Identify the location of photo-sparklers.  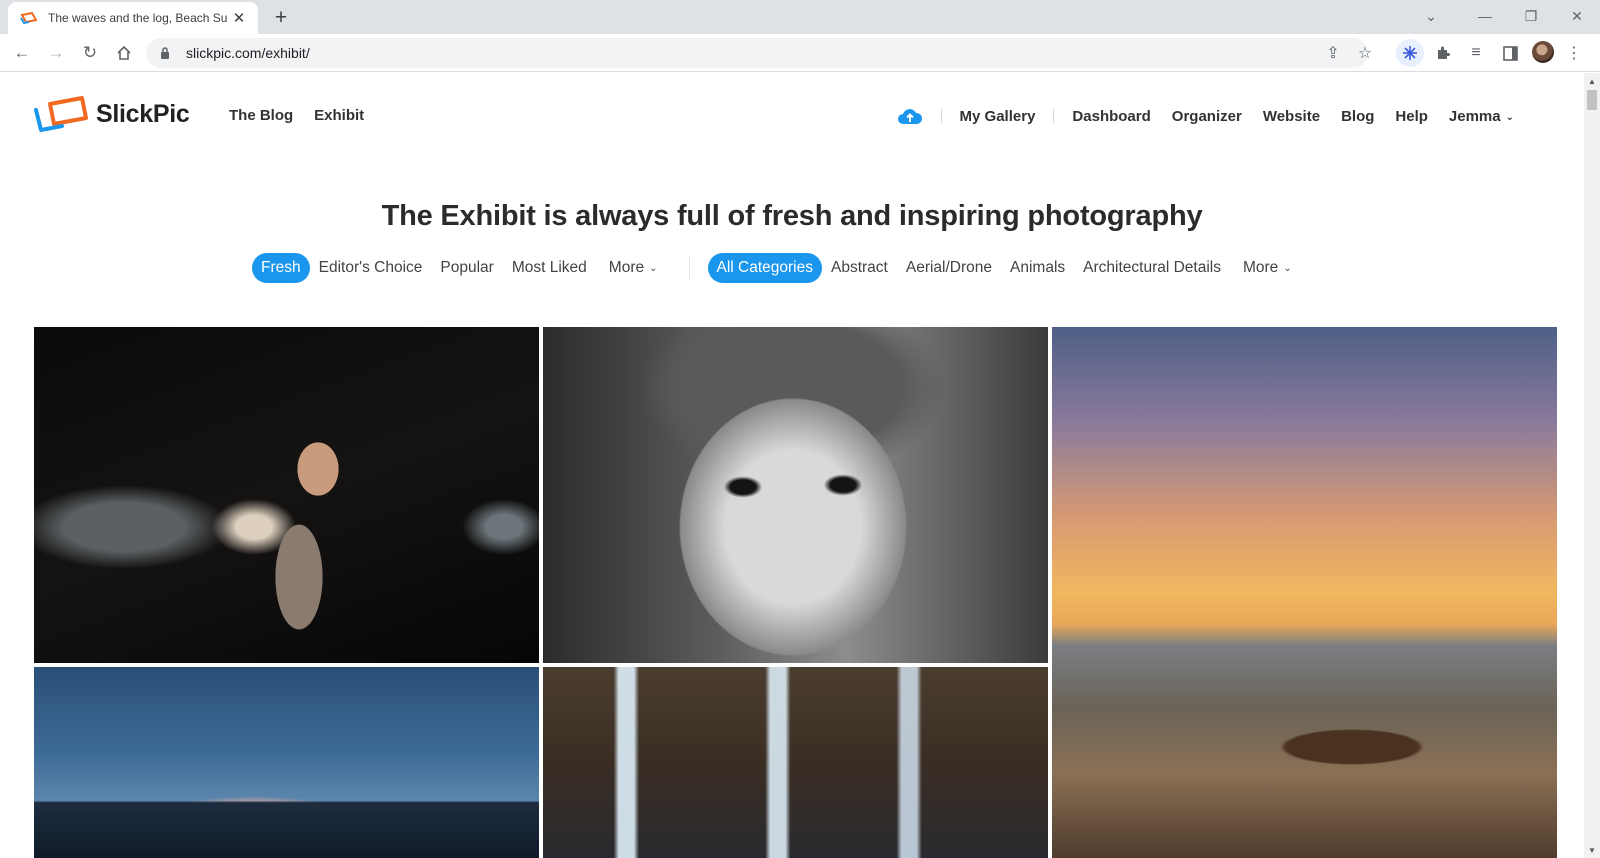
(286, 495).